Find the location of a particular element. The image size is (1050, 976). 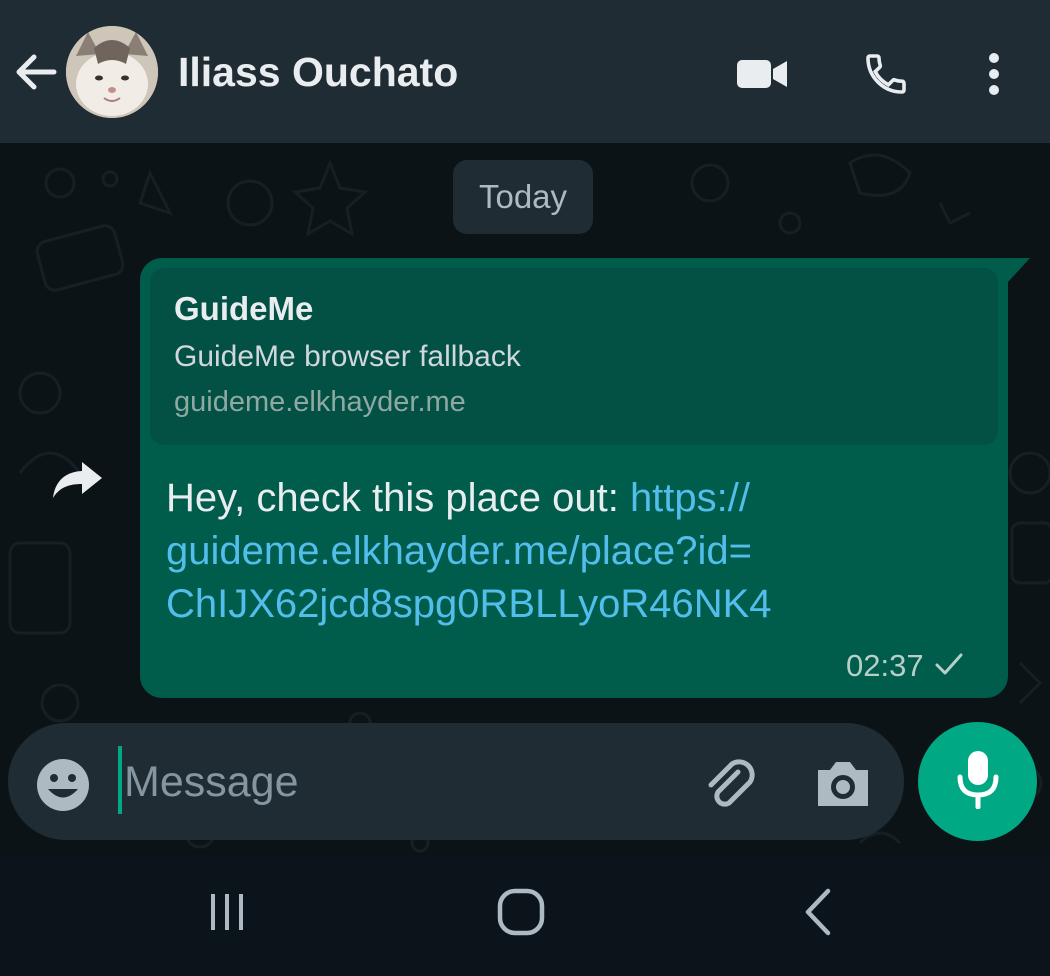

microphone-button is located at coordinates (977, 781).